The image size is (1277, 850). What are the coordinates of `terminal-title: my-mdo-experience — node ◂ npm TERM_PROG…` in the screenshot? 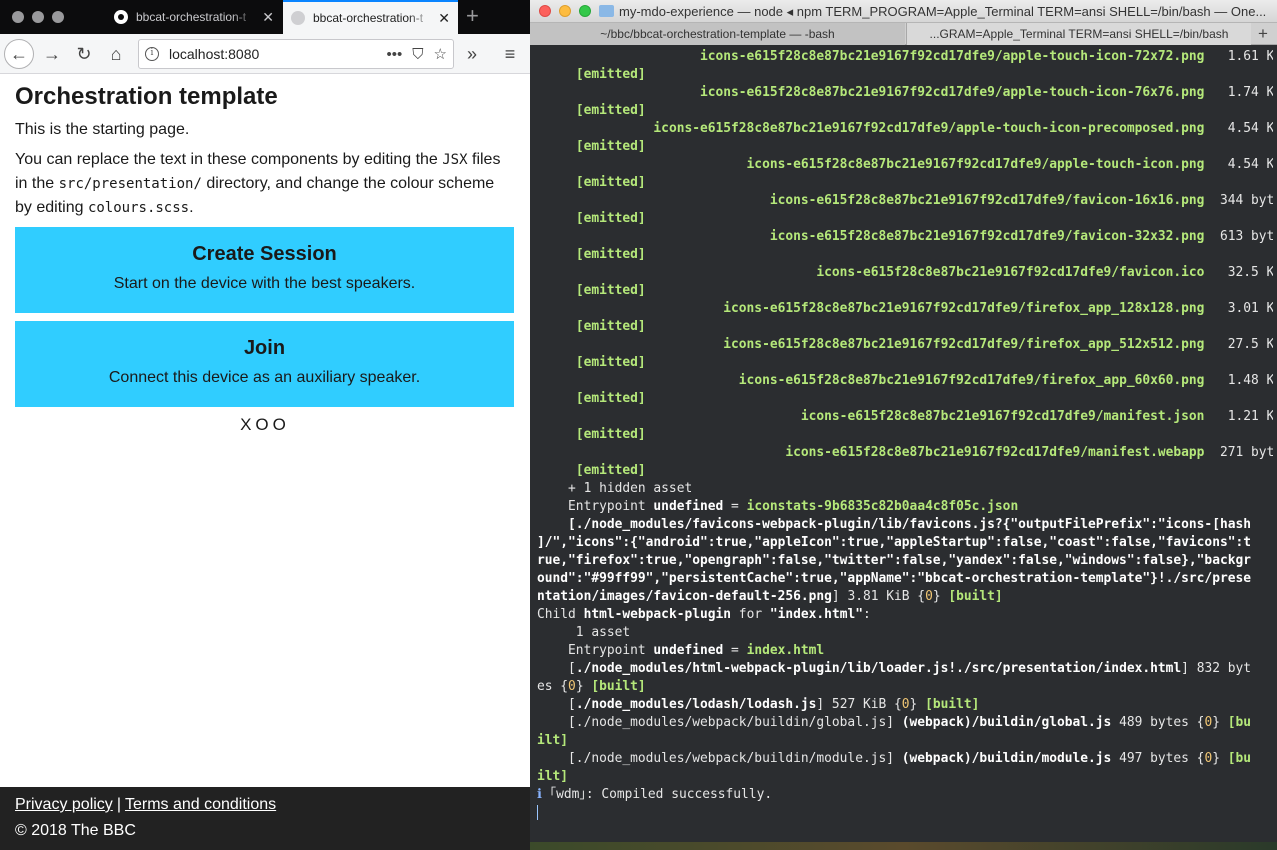 It's located at (943, 11).